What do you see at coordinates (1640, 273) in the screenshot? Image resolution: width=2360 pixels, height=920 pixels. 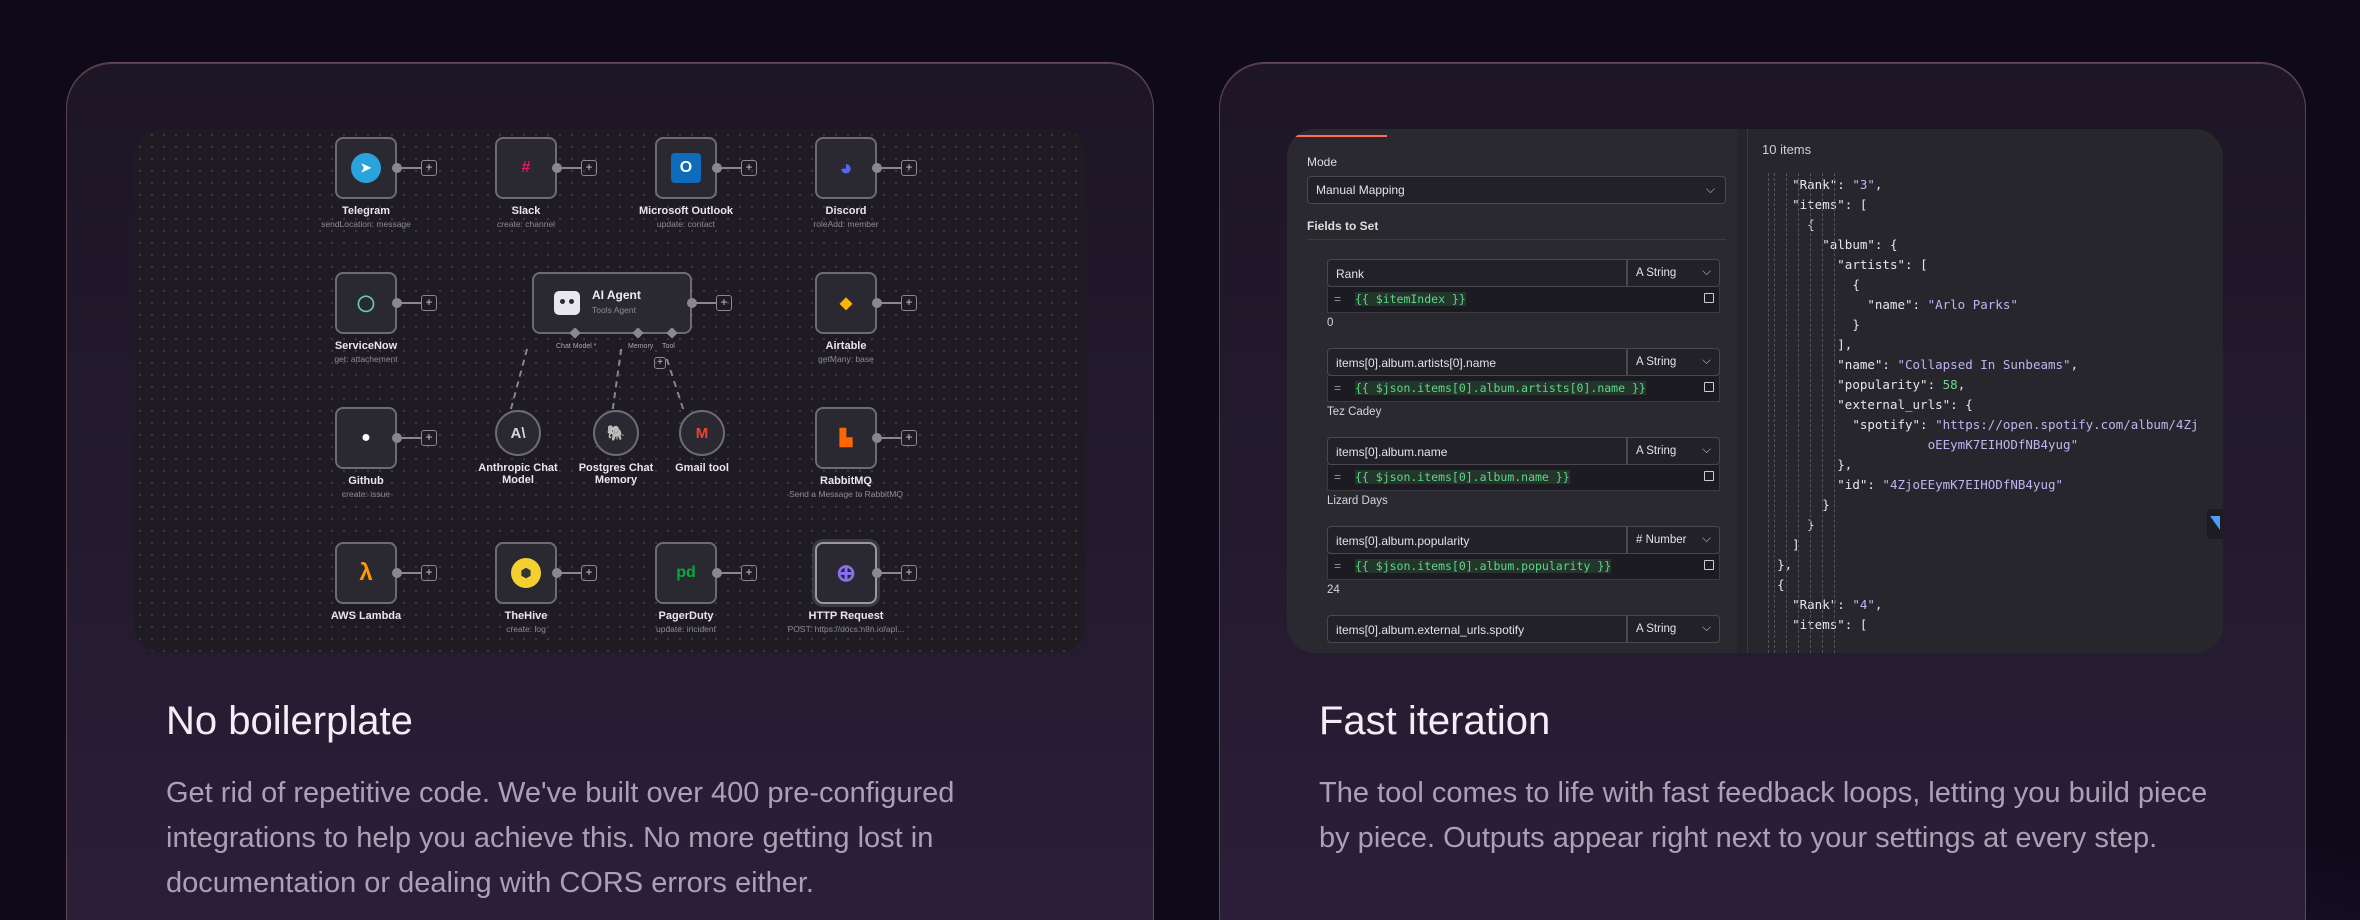 I see `type-icon: A` at bounding box center [1640, 273].